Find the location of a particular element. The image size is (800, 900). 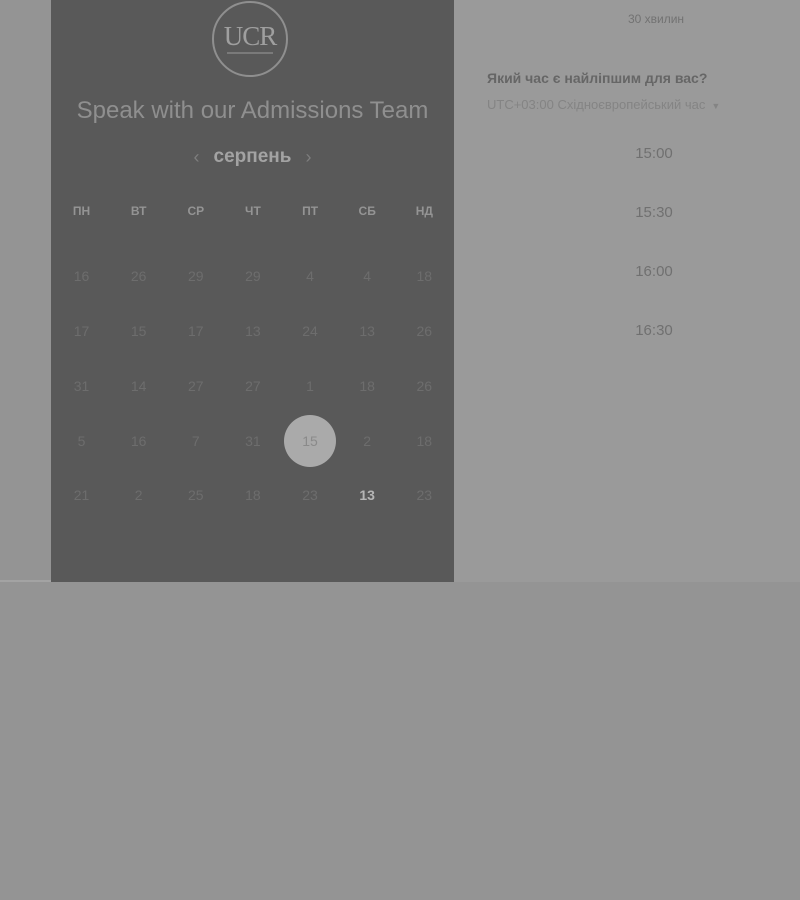

timezone-select: UTC+03:00 Східноєвропейський час ▼ is located at coordinates (603, 104).